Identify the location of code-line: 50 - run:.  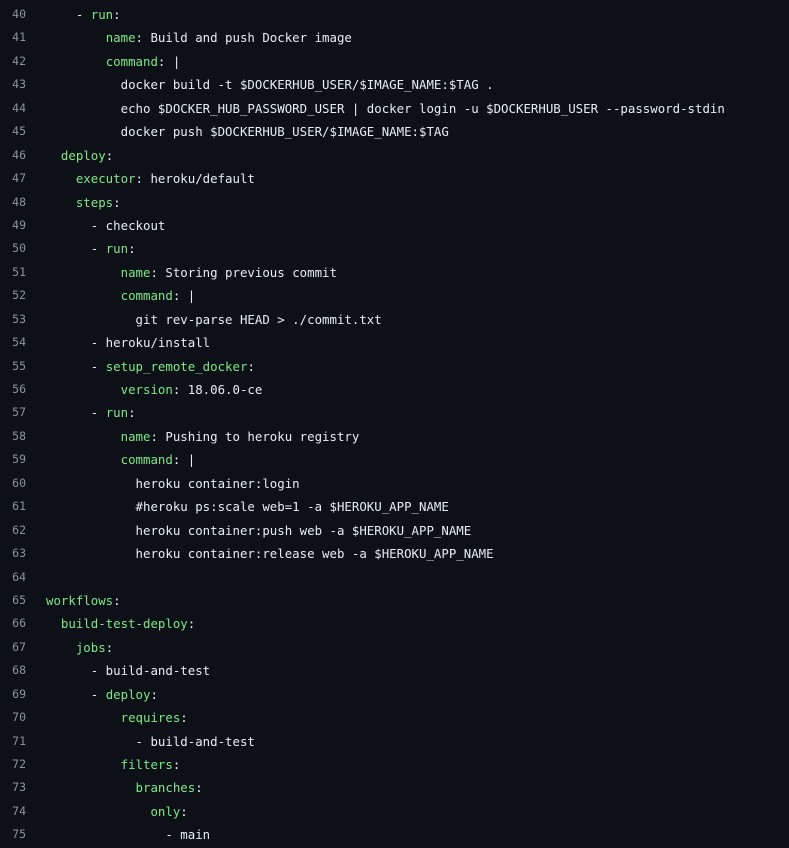
(394, 248).